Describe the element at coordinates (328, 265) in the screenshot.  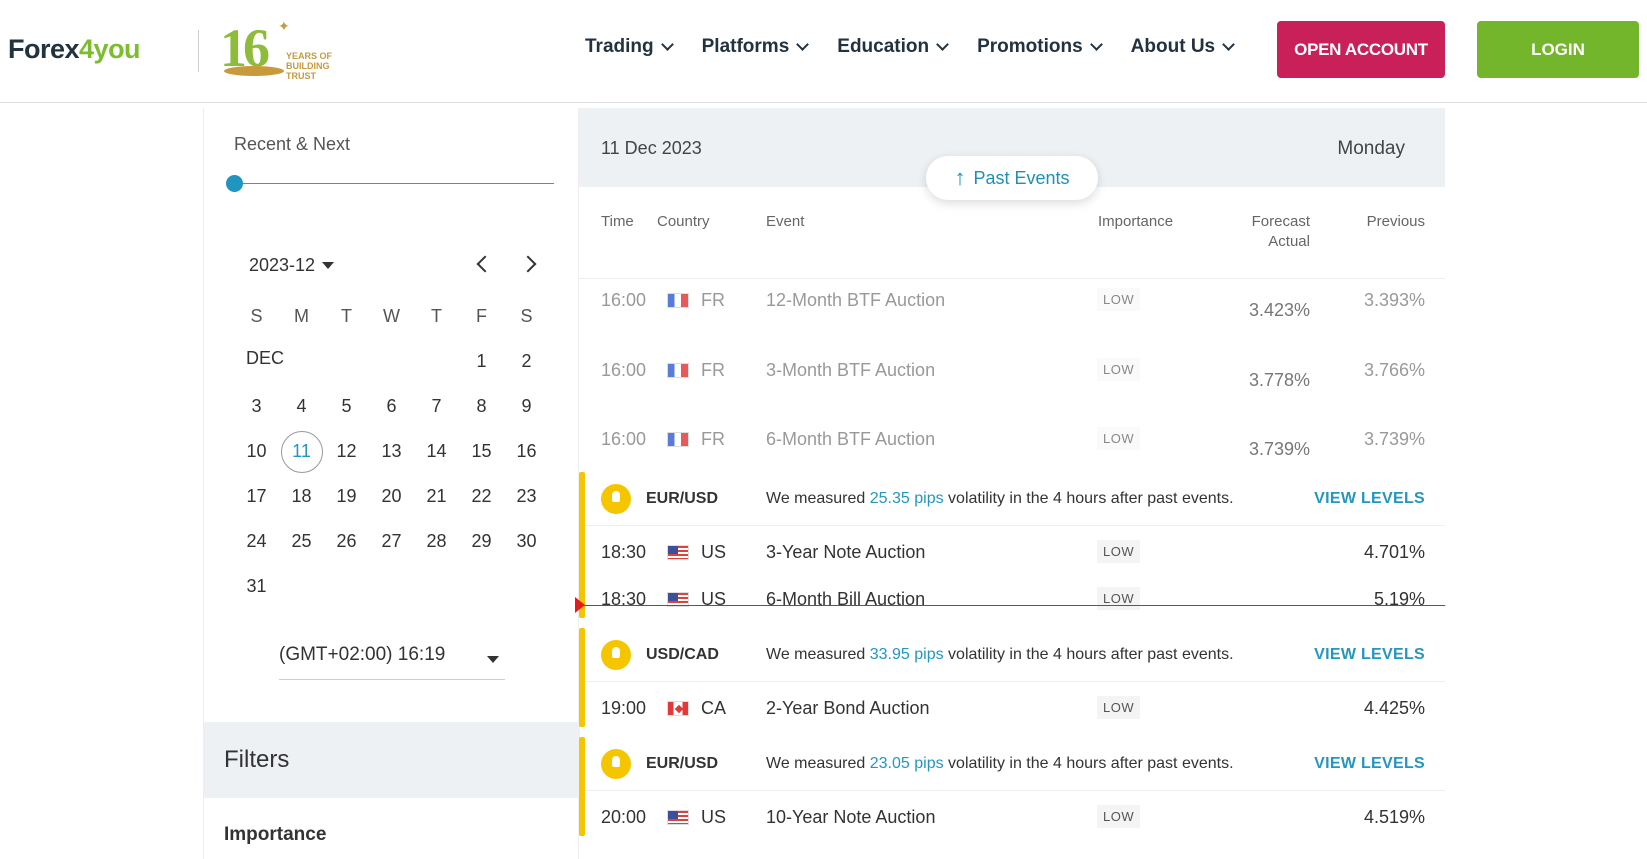
I see `caret-down-icon` at that location.